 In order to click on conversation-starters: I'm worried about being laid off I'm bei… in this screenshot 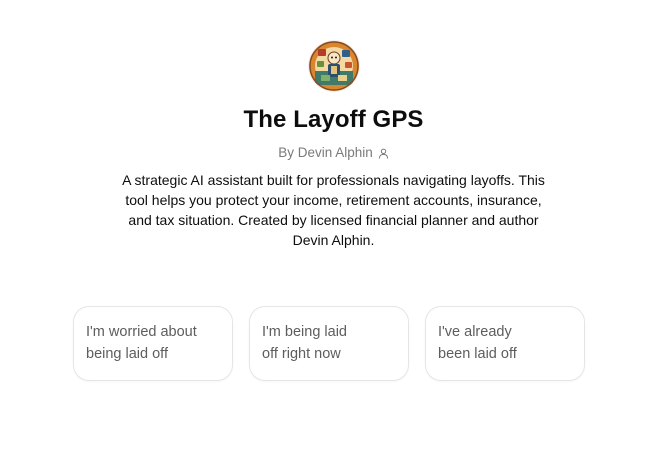, I will do `click(329, 343)`.